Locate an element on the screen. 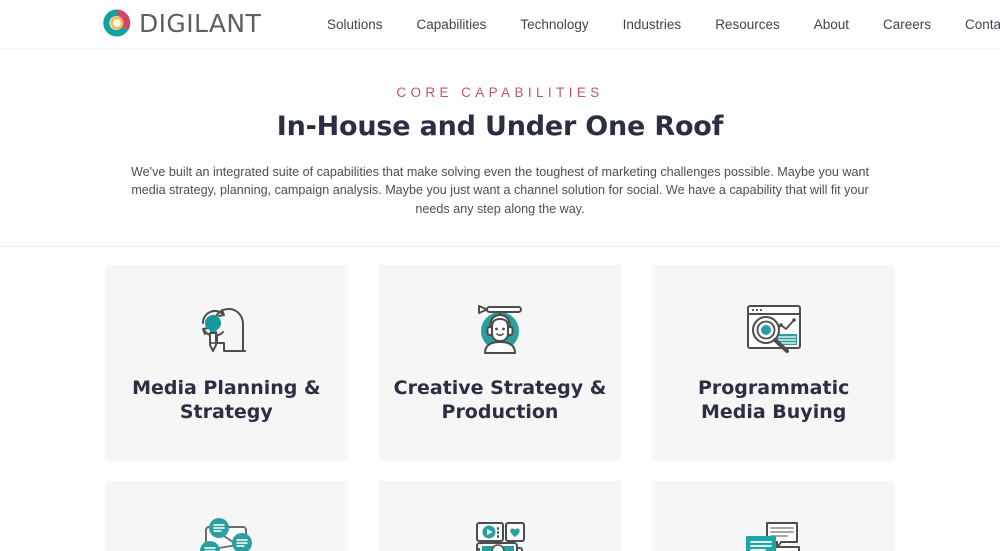  nav-item-capabilities: Capabilities is located at coordinates (452, 24).